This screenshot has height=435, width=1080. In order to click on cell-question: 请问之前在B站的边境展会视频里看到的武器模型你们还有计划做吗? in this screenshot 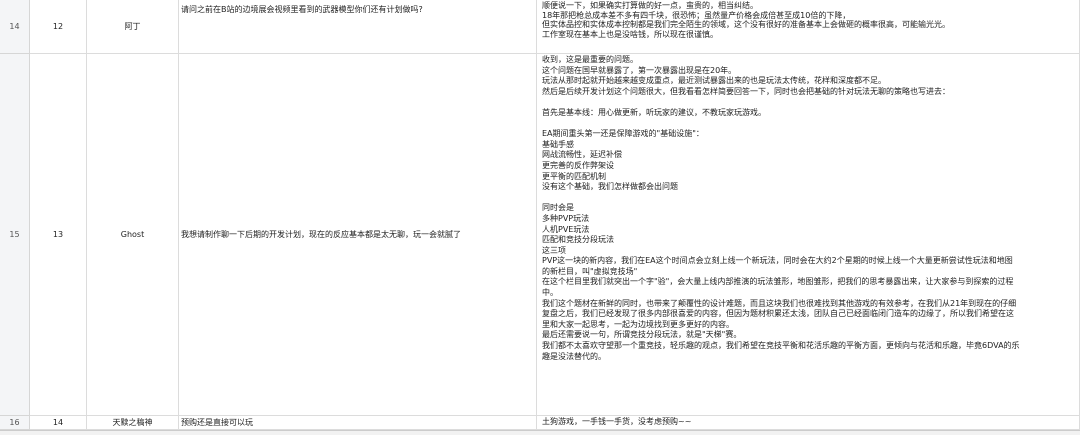, I will do `click(358, 27)`.